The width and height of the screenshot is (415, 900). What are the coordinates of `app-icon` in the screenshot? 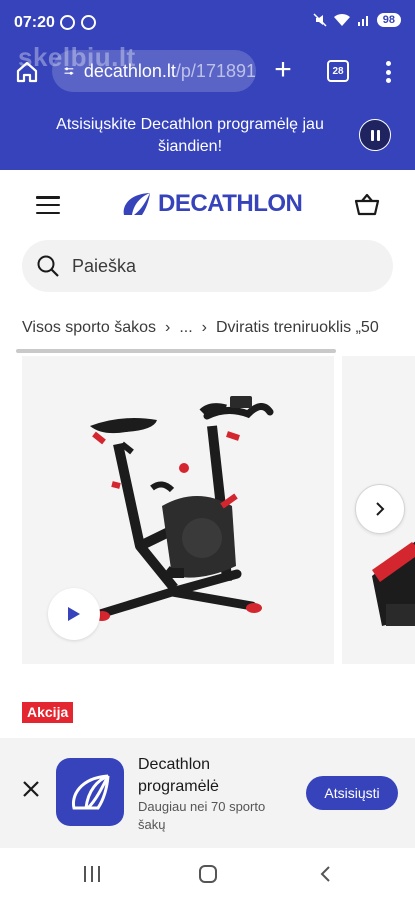 It's located at (90, 792).